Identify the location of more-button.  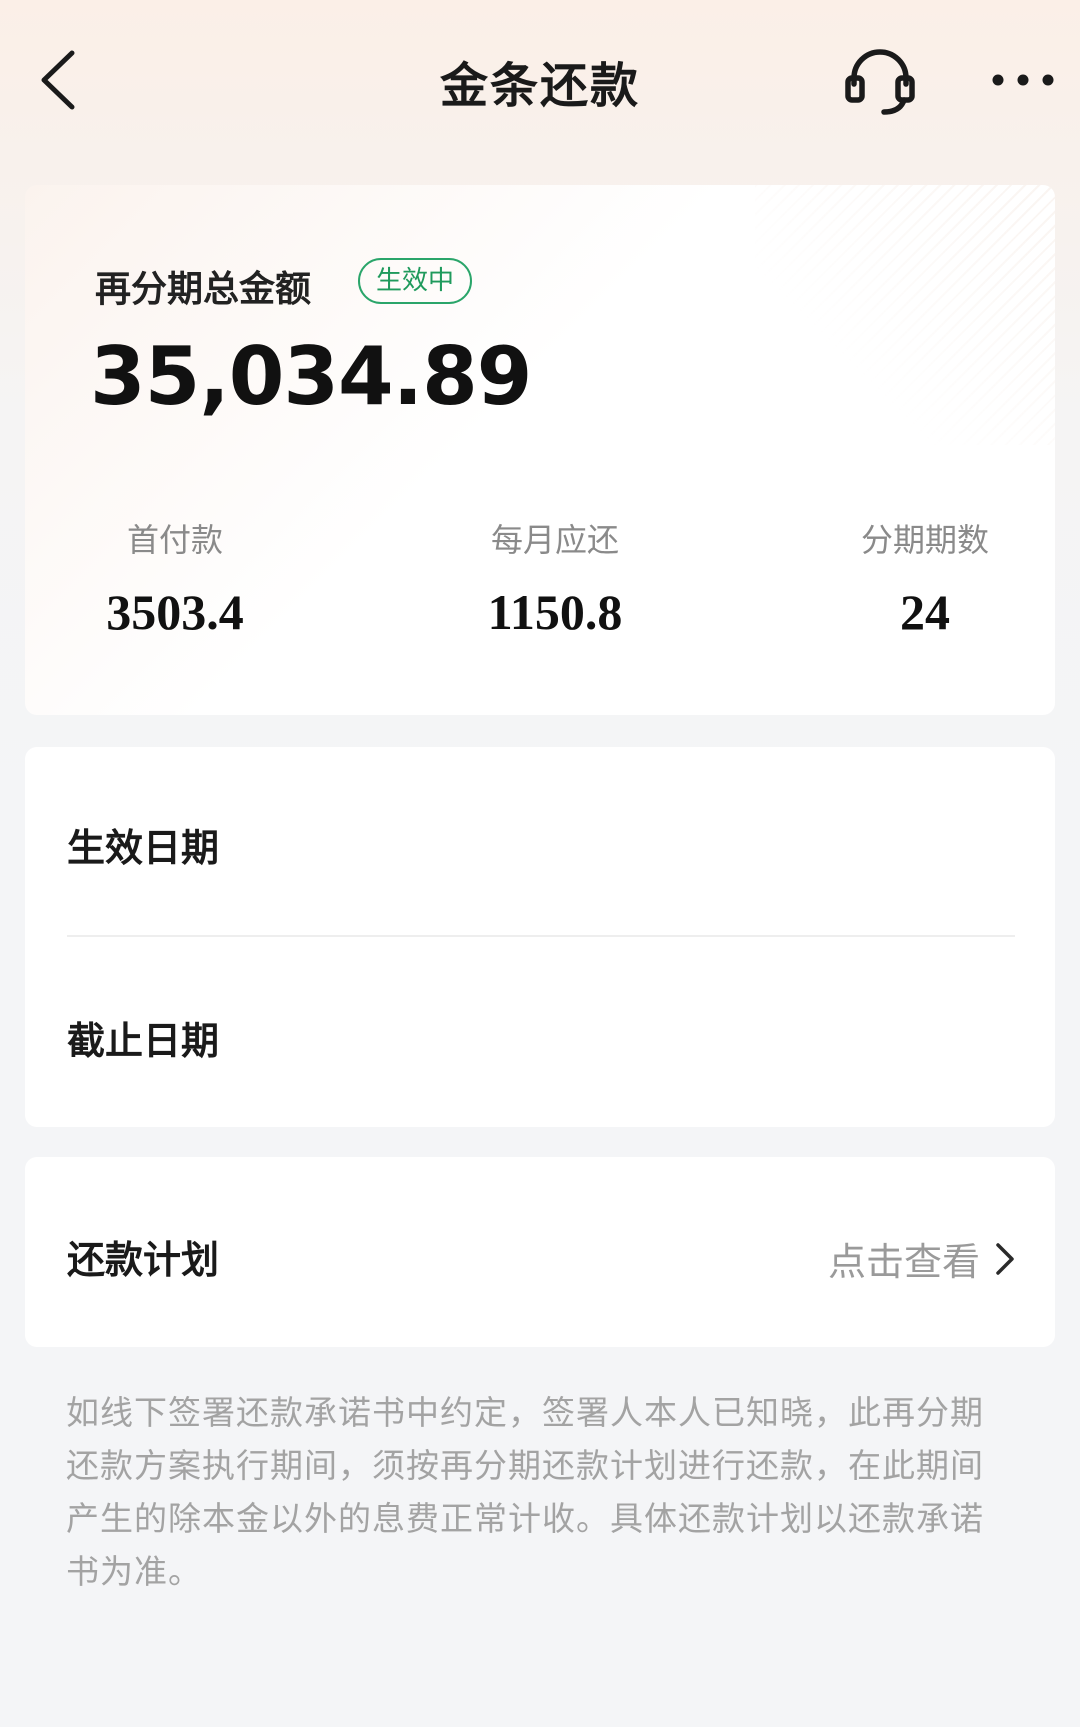
(1023, 80).